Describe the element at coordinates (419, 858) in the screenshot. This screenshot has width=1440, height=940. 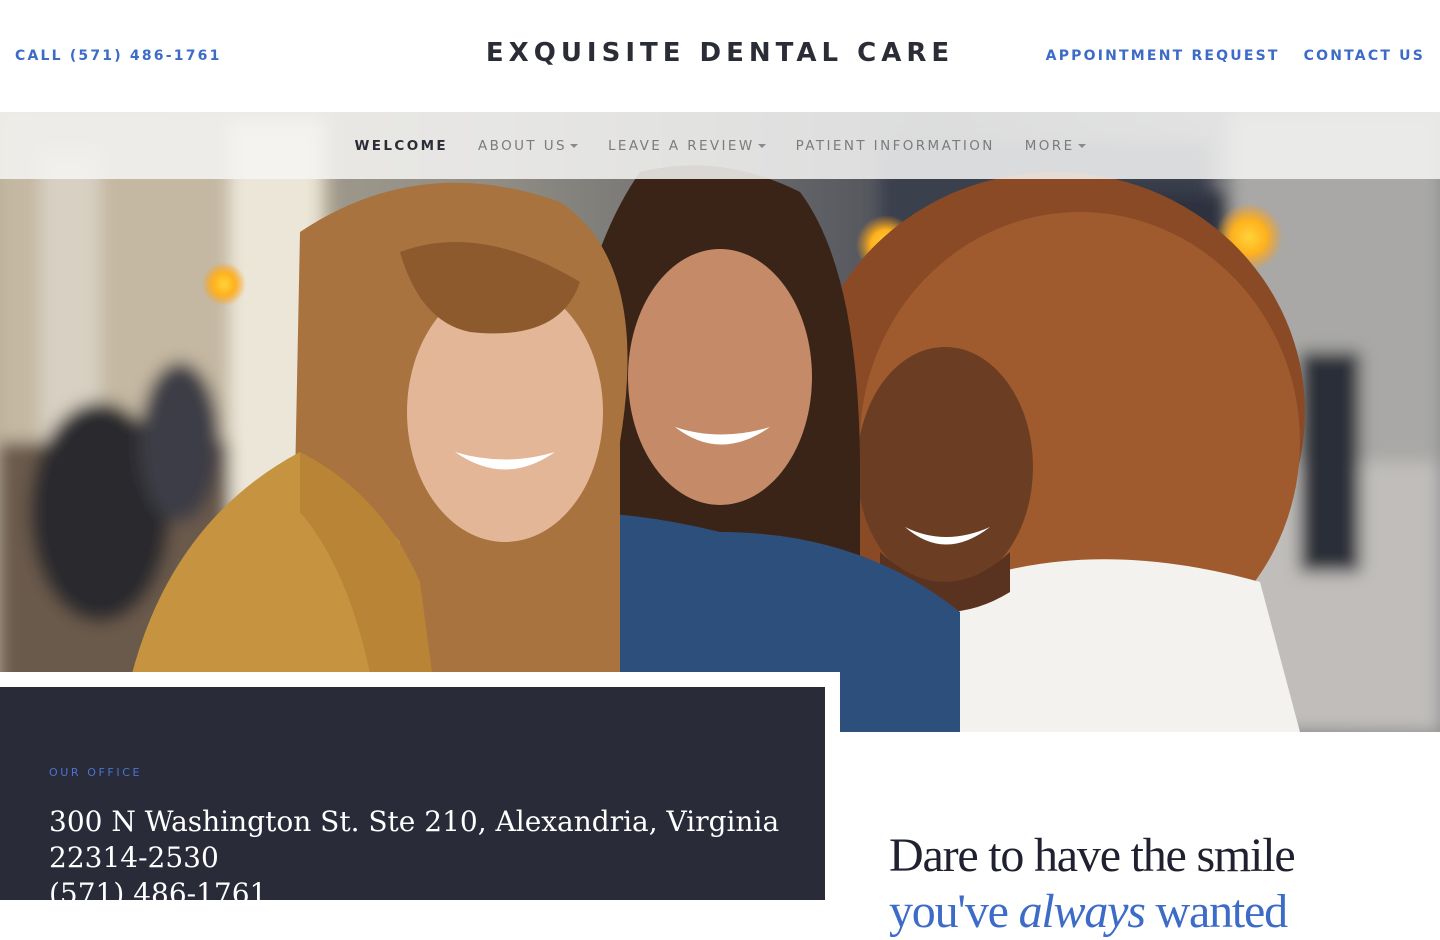
I see `address-line-2: 22314-2530` at that location.